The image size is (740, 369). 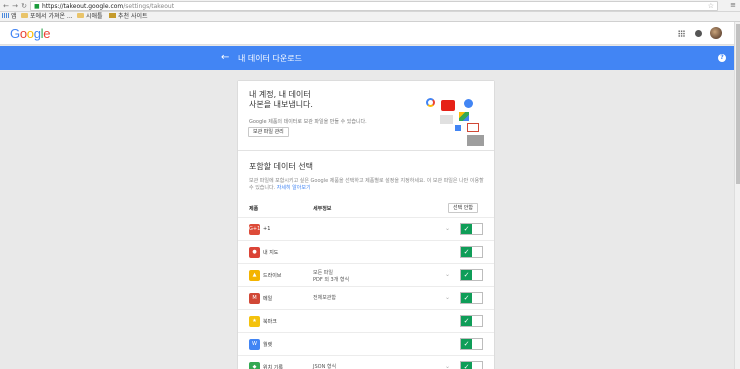 I want to click on intro-description: Google 제품의 데이터로 보관 파일을 만들 수 있습니다., so click(x=308, y=122).